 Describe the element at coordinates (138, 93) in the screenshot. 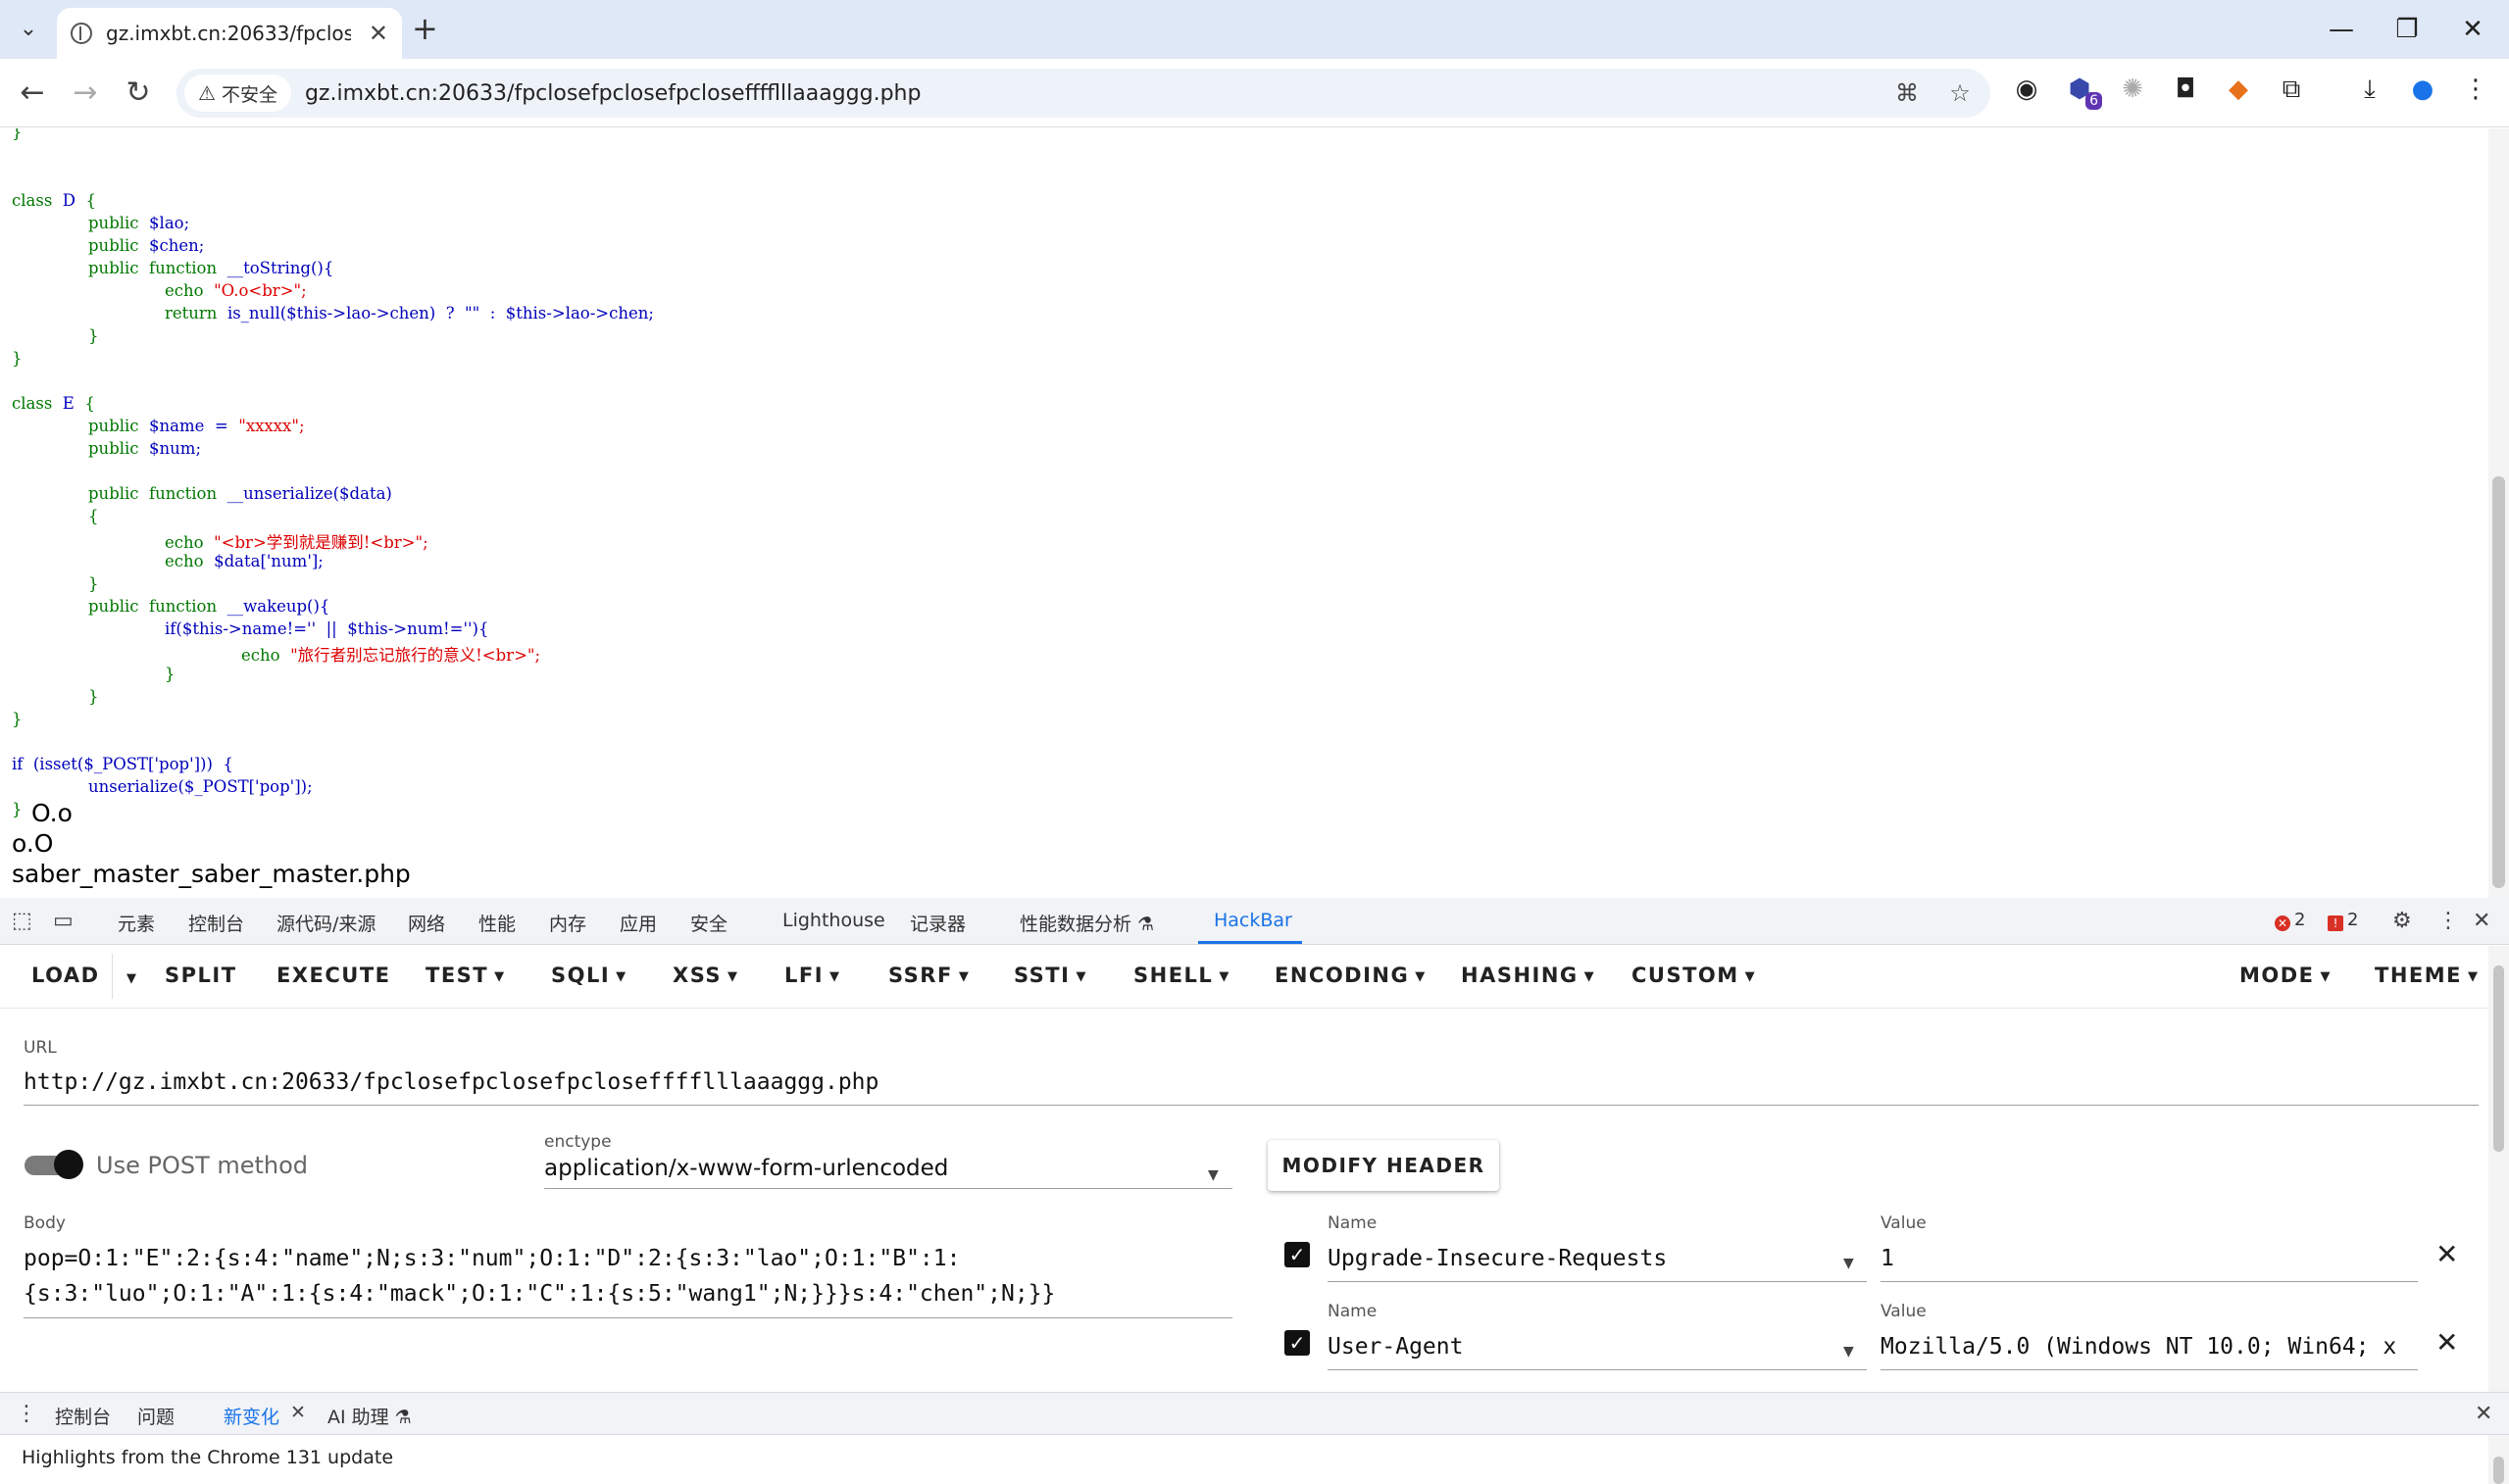

I see `reload-icon: ↻` at that location.